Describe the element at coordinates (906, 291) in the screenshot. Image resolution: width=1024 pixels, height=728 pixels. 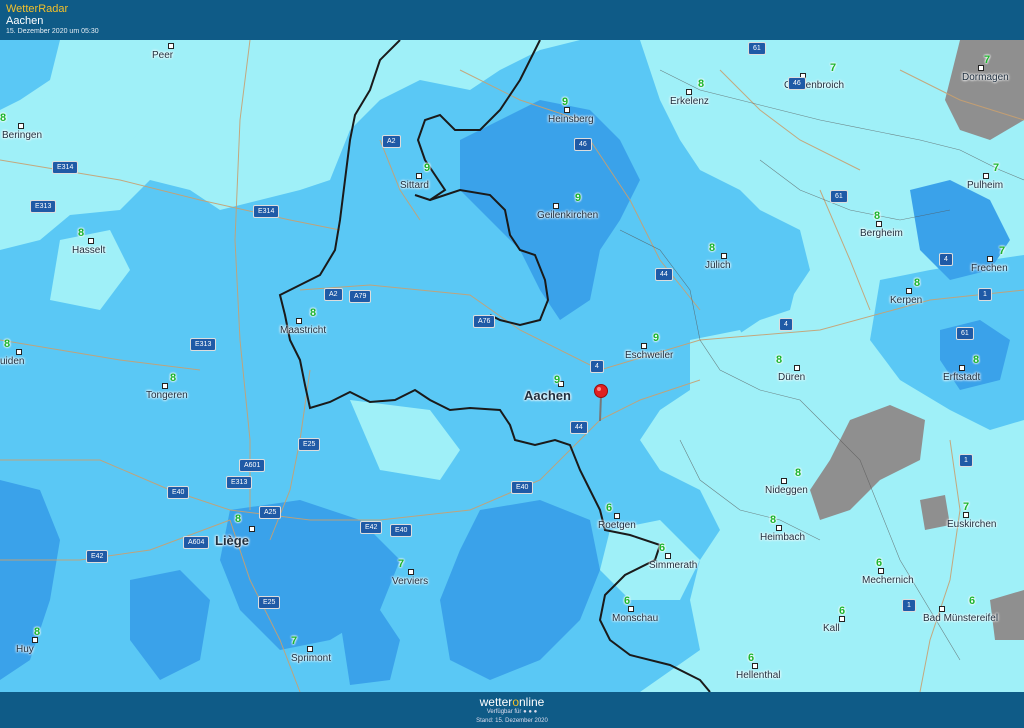
I see `place-kerpen: Kerpen 8` at that location.